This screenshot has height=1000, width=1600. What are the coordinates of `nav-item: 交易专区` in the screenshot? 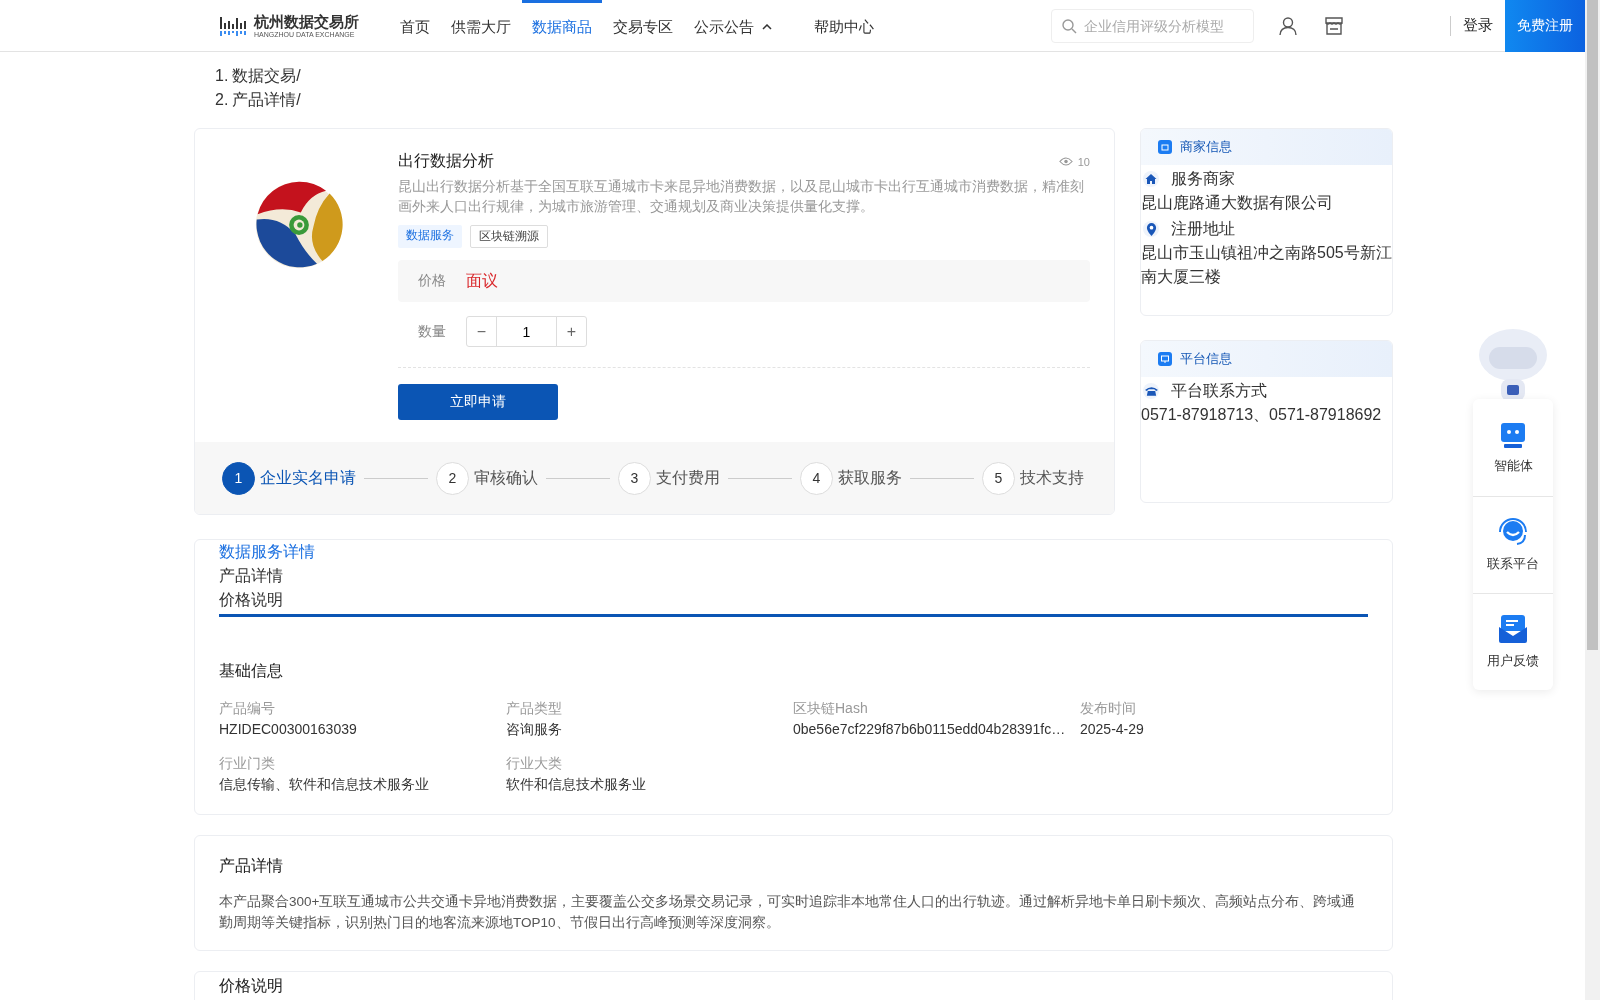 It's located at (643, 25).